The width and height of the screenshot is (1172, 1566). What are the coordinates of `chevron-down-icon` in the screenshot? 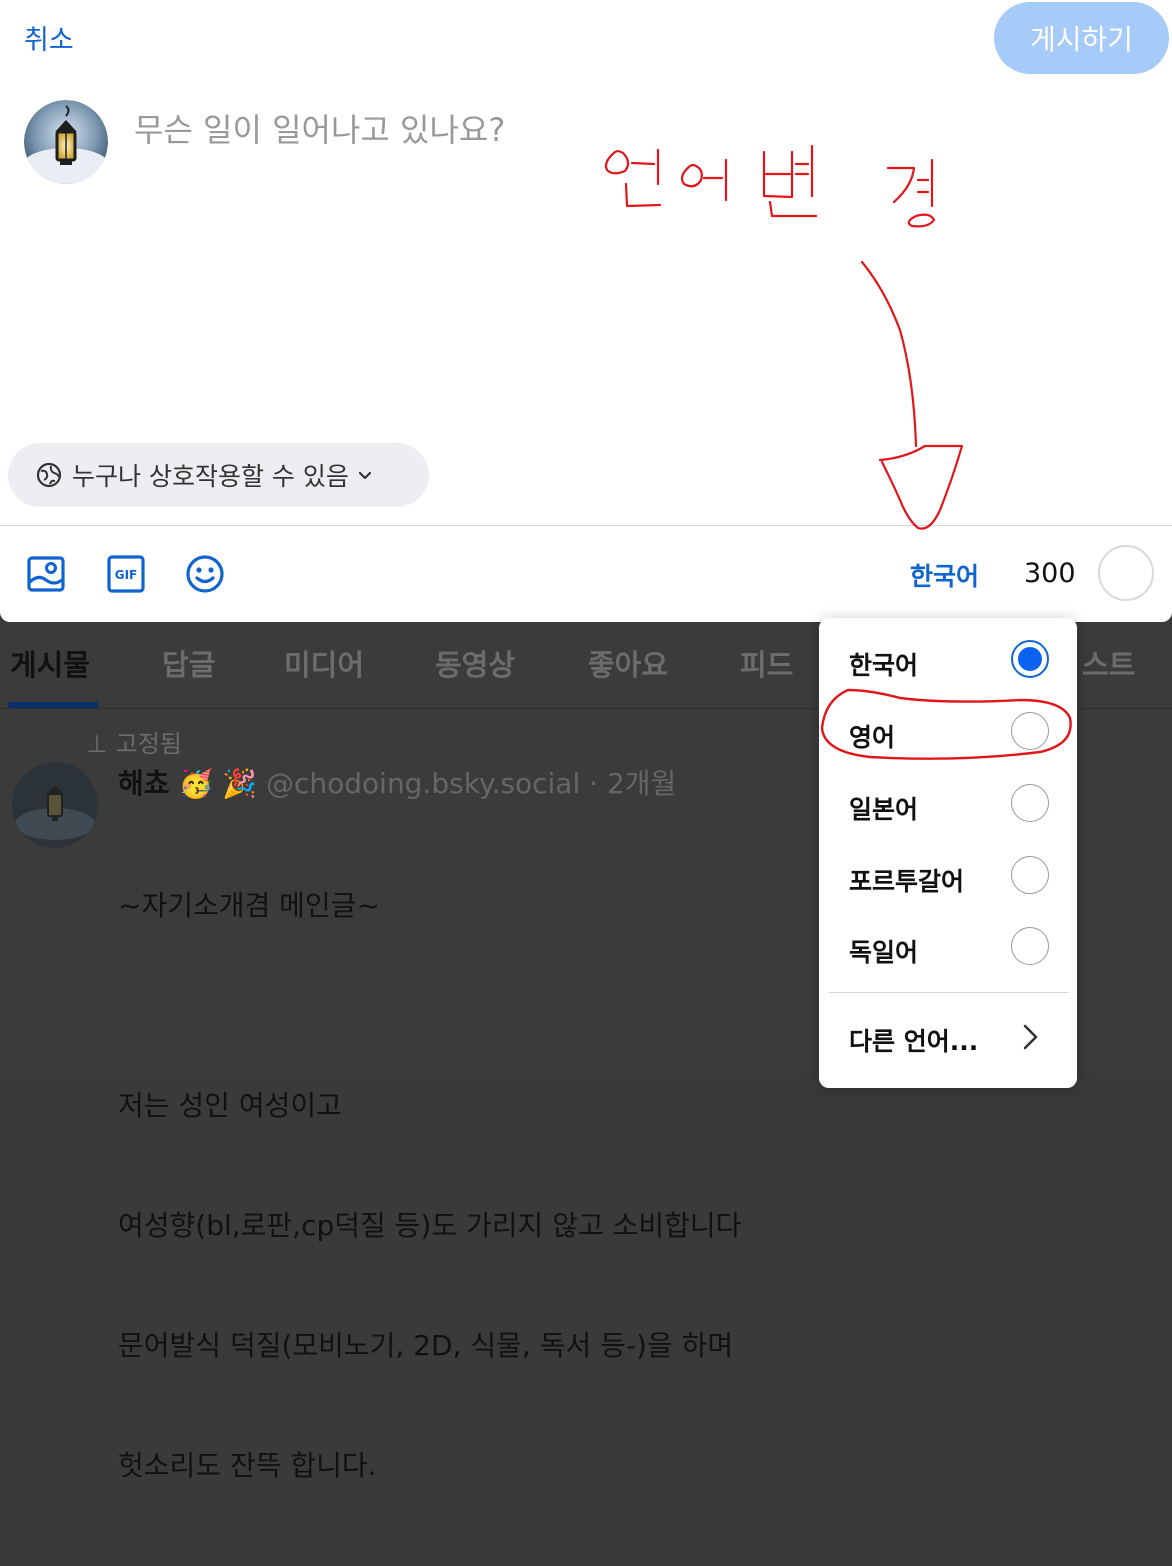 It's located at (364, 475).